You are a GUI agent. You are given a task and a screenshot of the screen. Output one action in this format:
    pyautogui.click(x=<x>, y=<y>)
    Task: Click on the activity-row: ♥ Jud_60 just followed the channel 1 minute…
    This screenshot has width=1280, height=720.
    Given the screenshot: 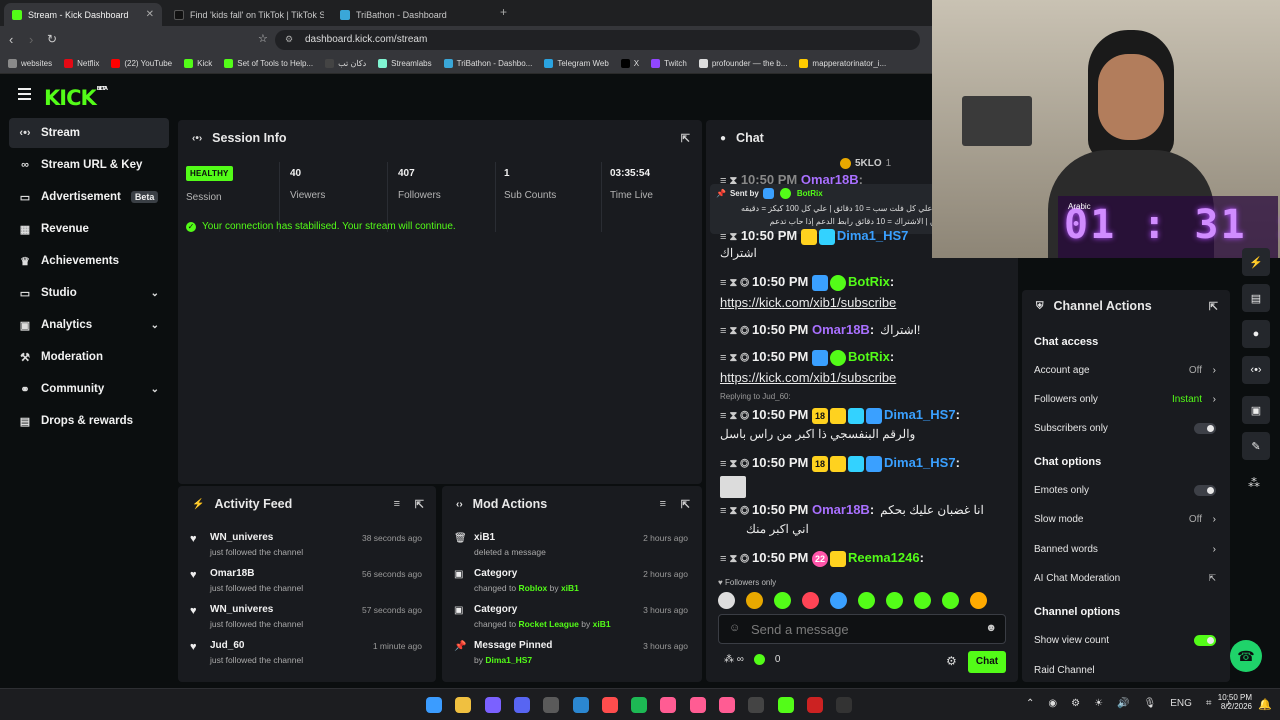 What is the action you would take?
    pyautogui.click(x=307, y=655)
    